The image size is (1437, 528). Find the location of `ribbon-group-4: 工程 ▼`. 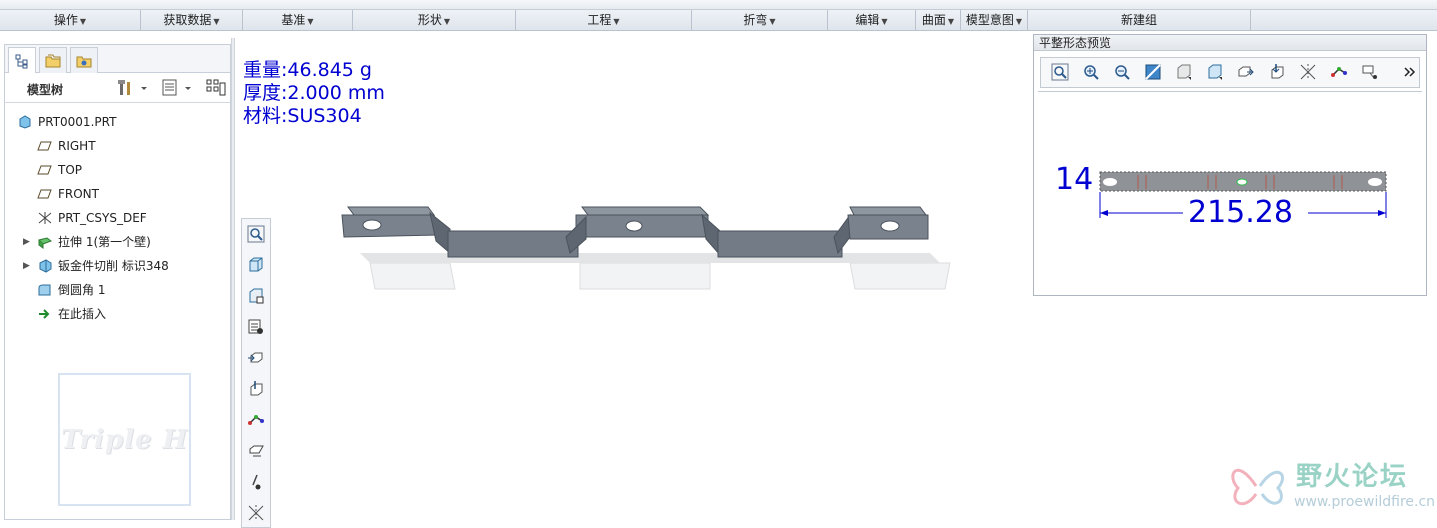

ribbon-group-4: 工程 ▼ is located at coordinates (604, 20).